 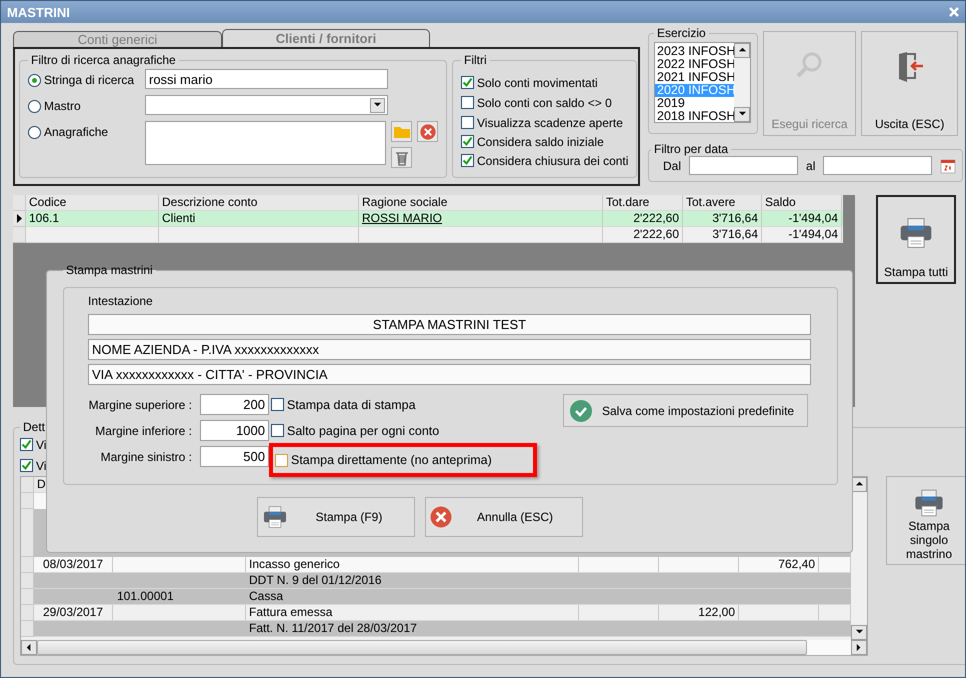 What do you see at coordinates (550, 123) in the screenshot?
I see `checkbox-label: Visualizza scadenze aperte` at bounding box center [550, 123].